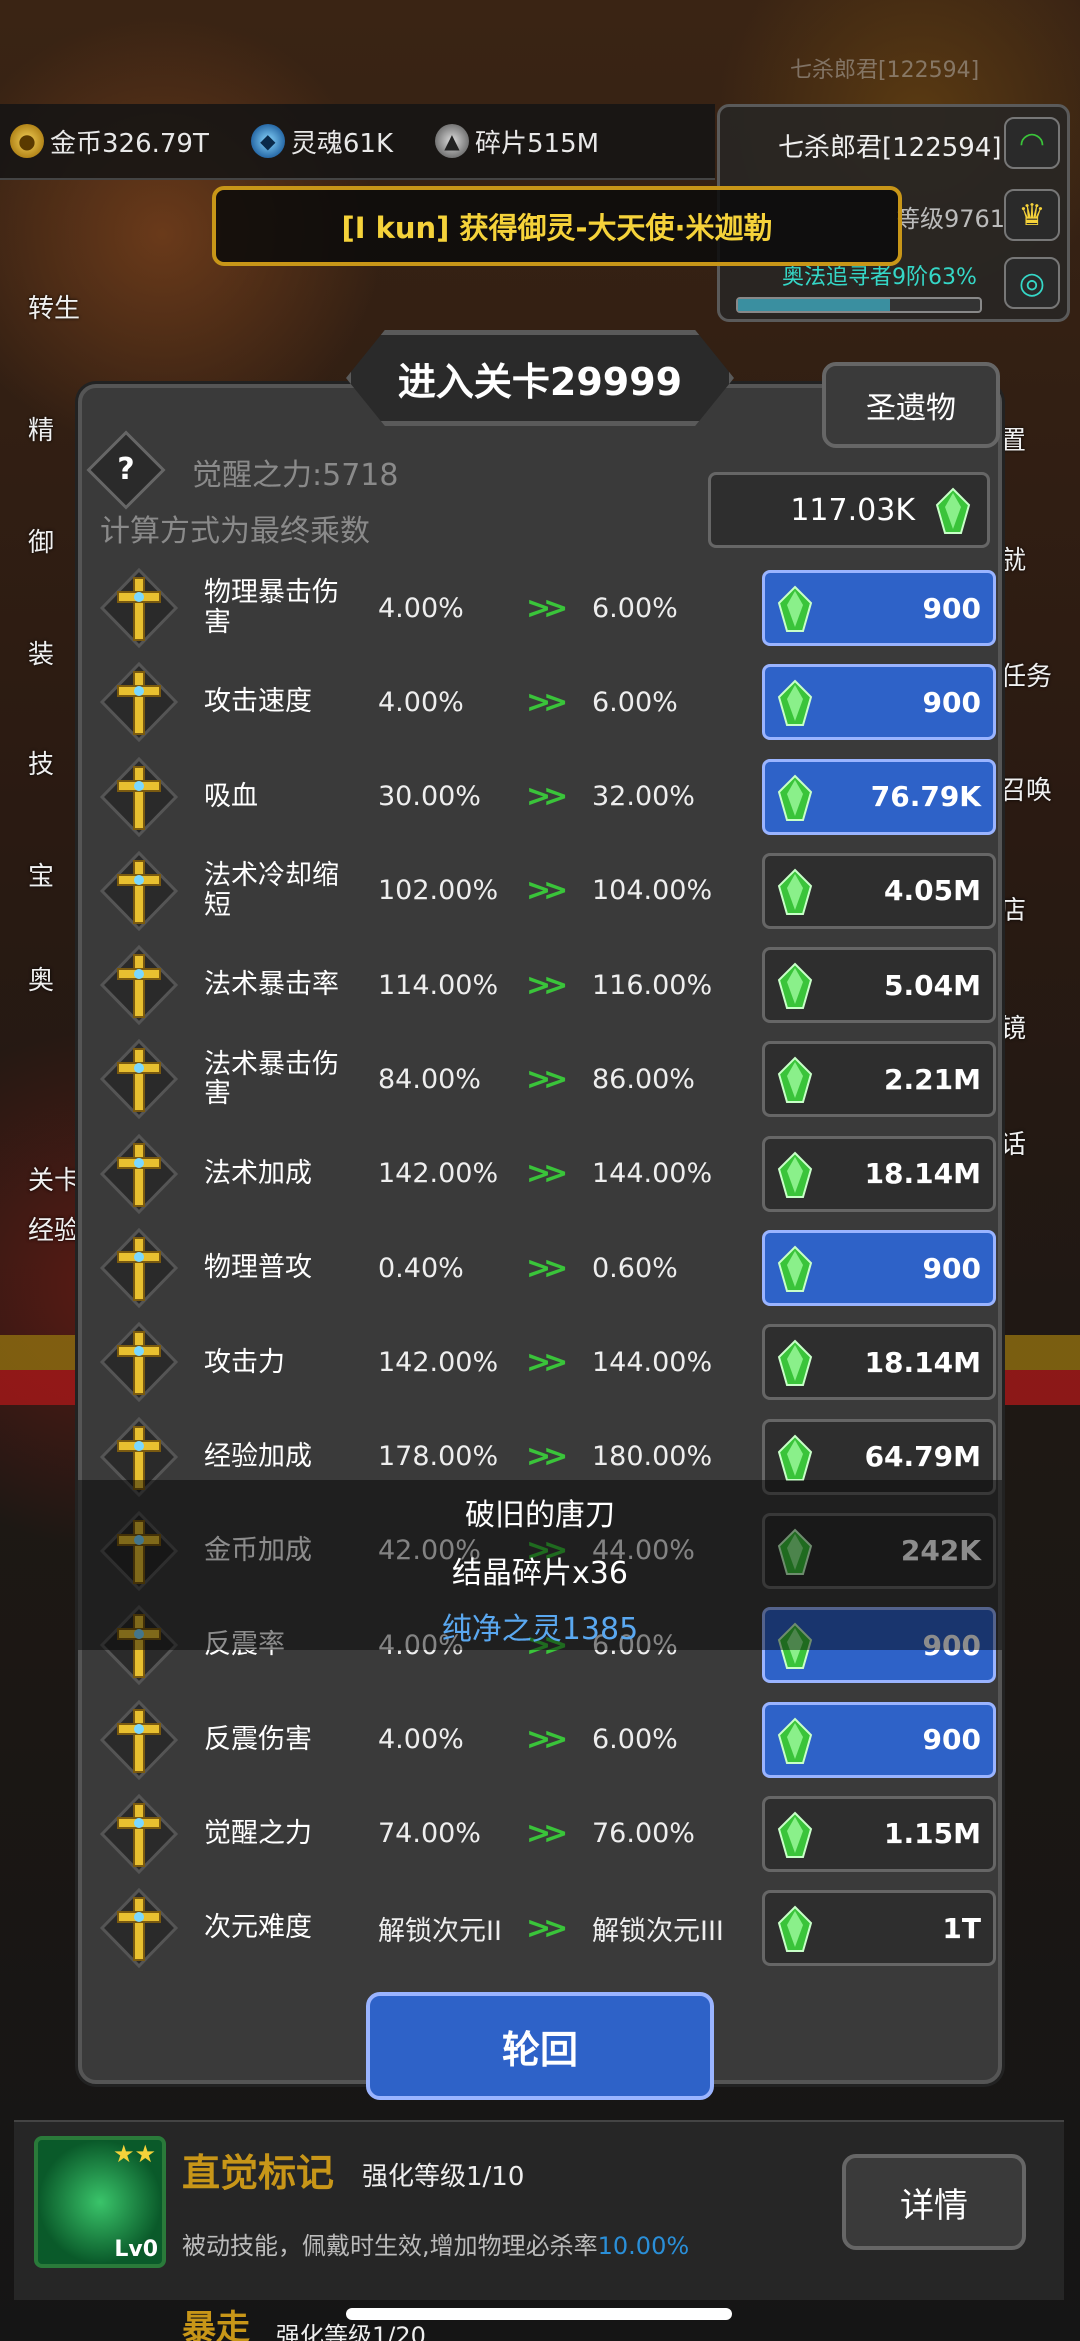 The width and height of the screenshot is (1080, 2341). I want to click on upgrade-cost-button: 4.05M, so click(879, 890).